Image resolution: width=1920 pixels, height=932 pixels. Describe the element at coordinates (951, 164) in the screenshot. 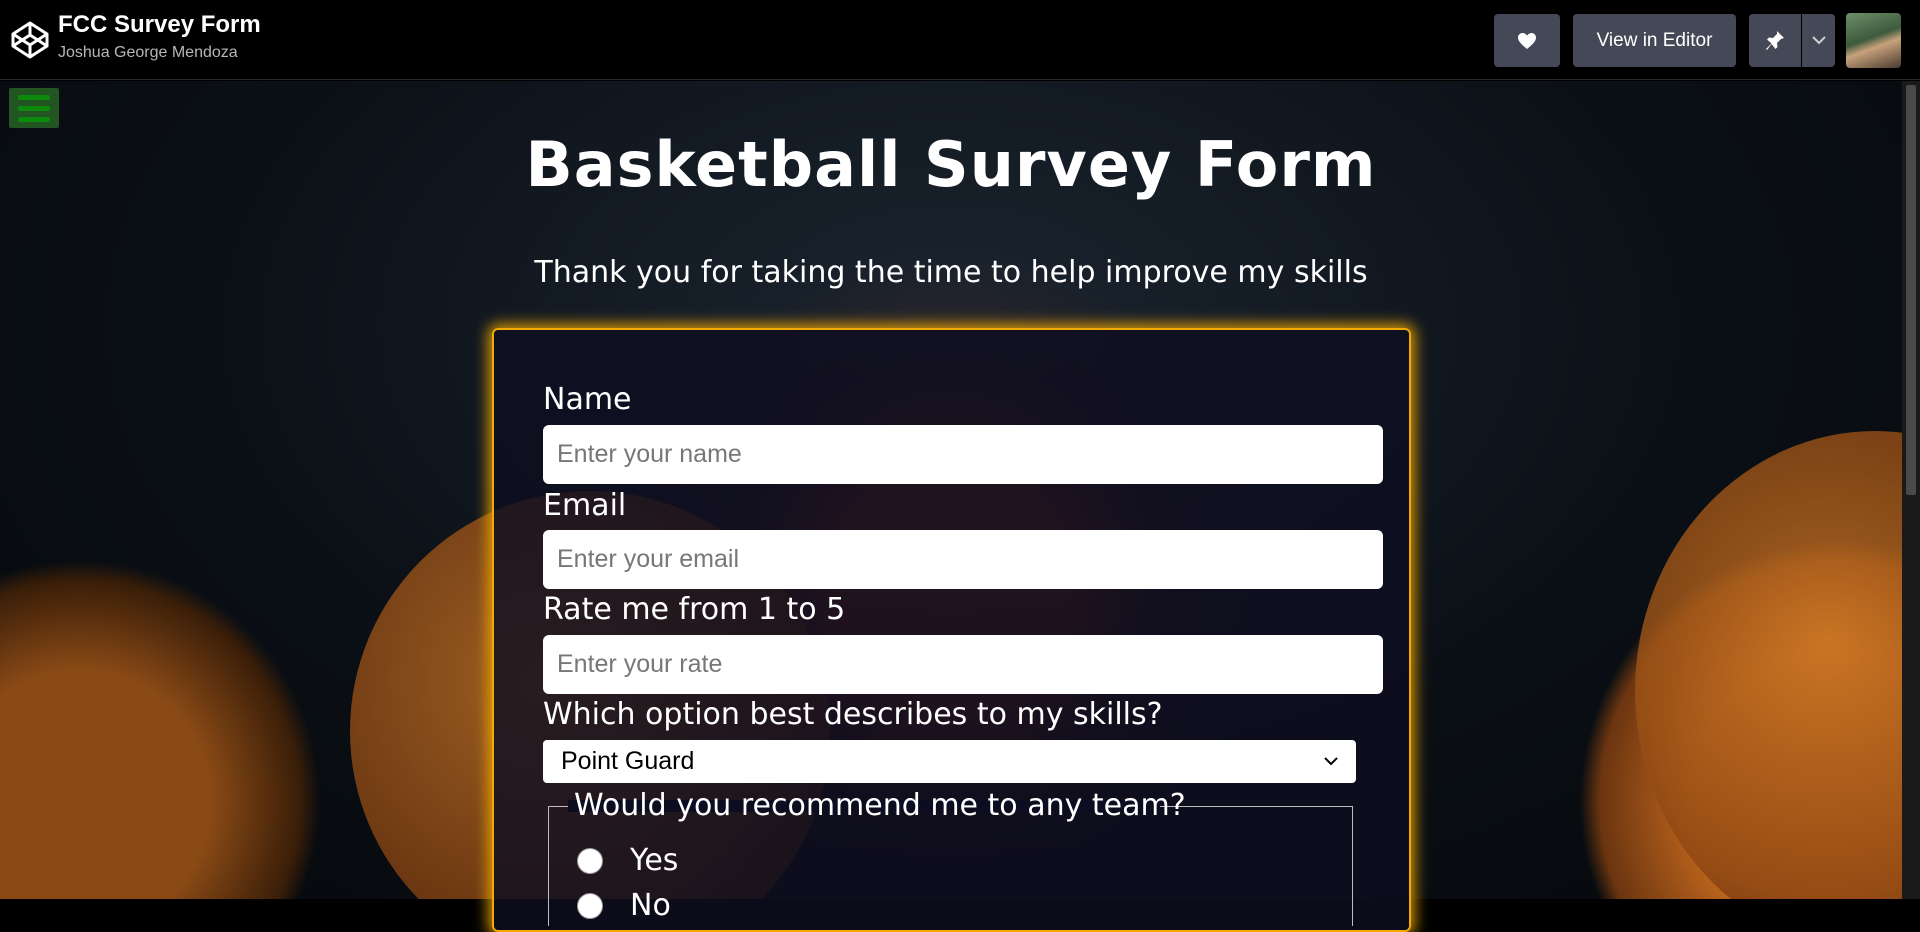

I see `page-title: Basketball Survey Form` at that location.